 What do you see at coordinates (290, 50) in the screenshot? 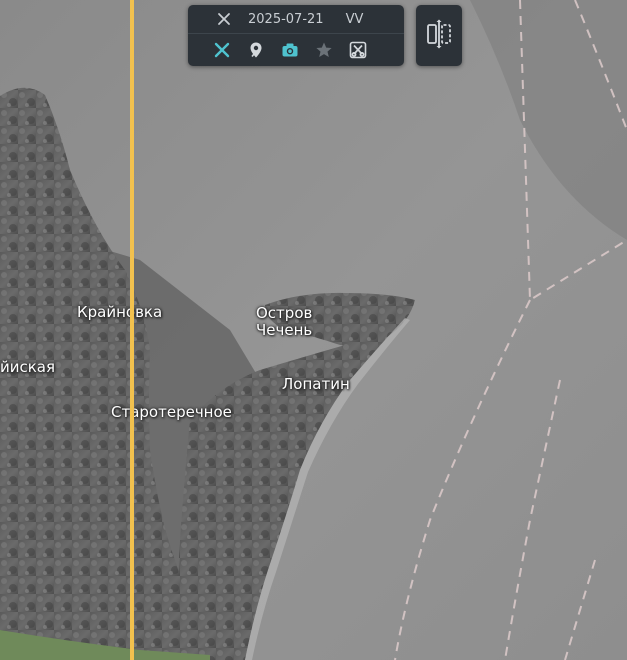
I see `camera-icon` at bounding box center [290, 50].